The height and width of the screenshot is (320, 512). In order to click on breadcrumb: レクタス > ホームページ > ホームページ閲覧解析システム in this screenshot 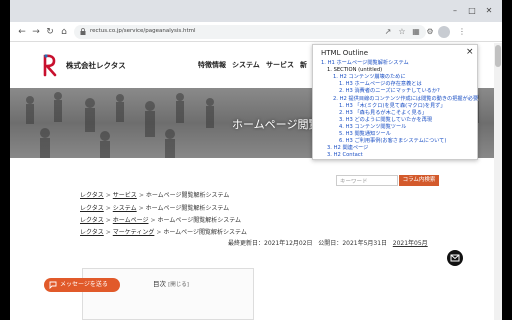, I will do `click(160, 219)`.